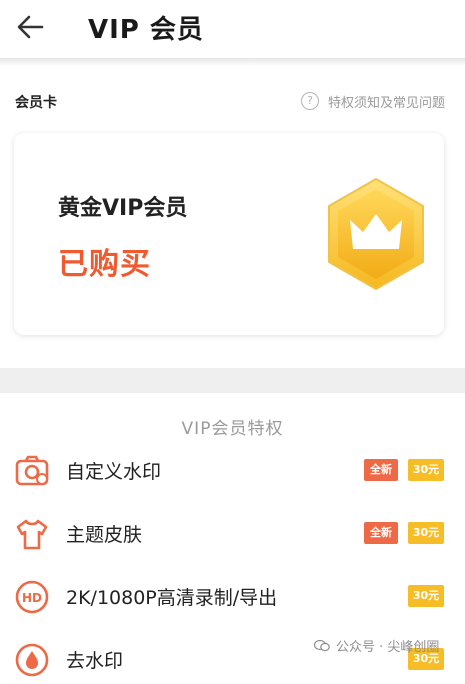 This screenshot has width=465, height=684. What do you see at coordinates (36, 103) in the screenshot?
I see `section-title: 会员卡` at bounding box center [36, 103].